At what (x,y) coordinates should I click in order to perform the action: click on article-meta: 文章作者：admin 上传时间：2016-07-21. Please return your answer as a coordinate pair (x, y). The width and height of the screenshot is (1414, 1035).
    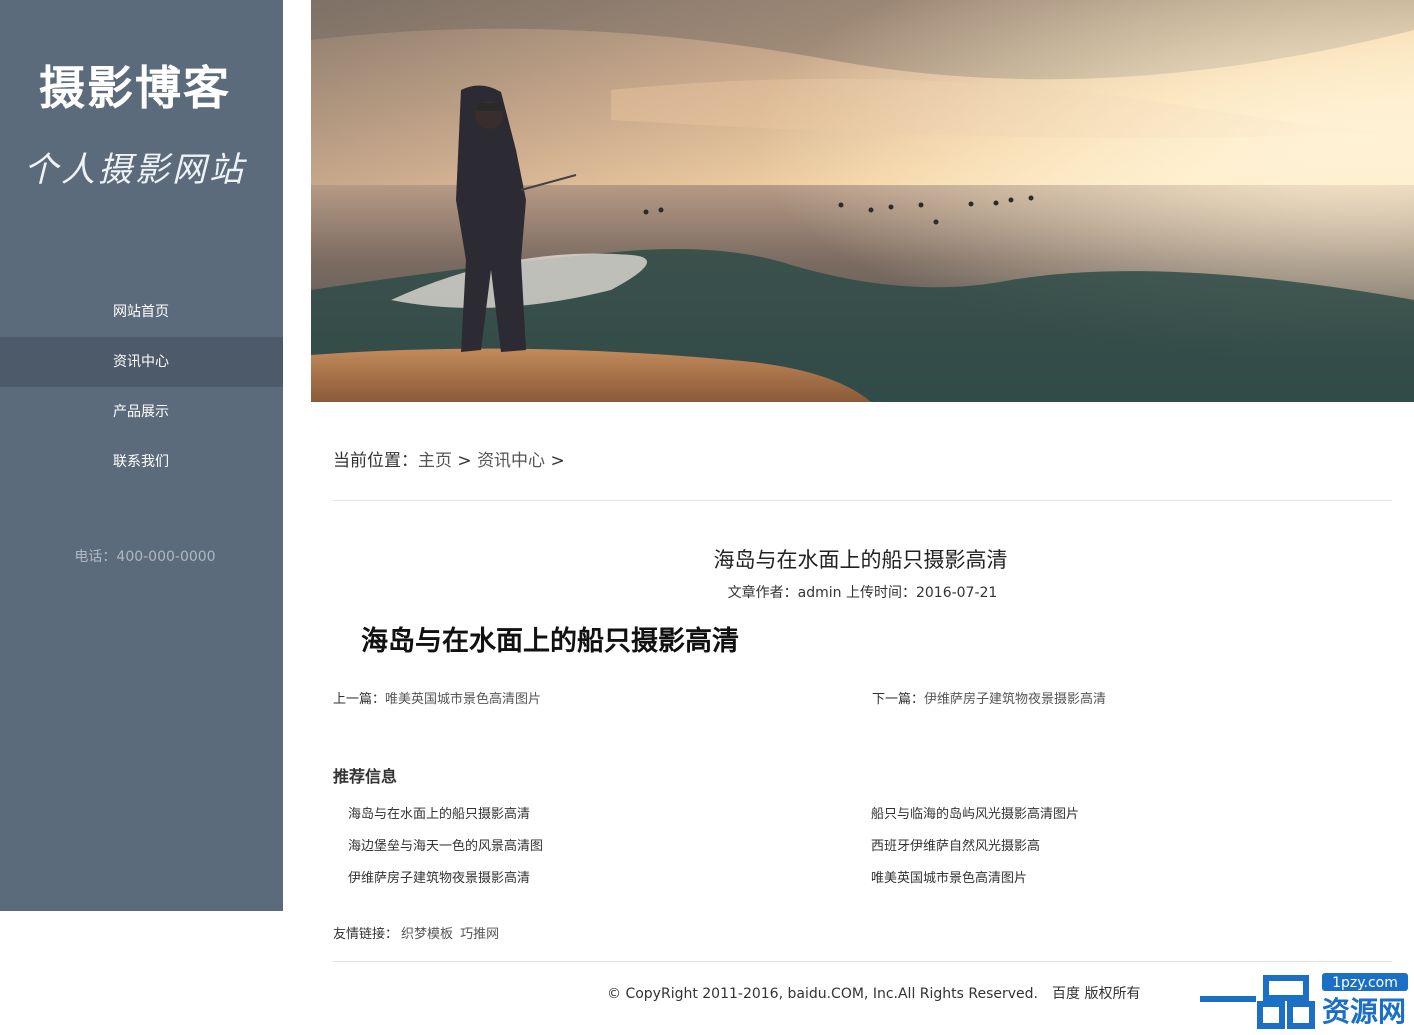
    Looking at the image, I should click on (862, 593).